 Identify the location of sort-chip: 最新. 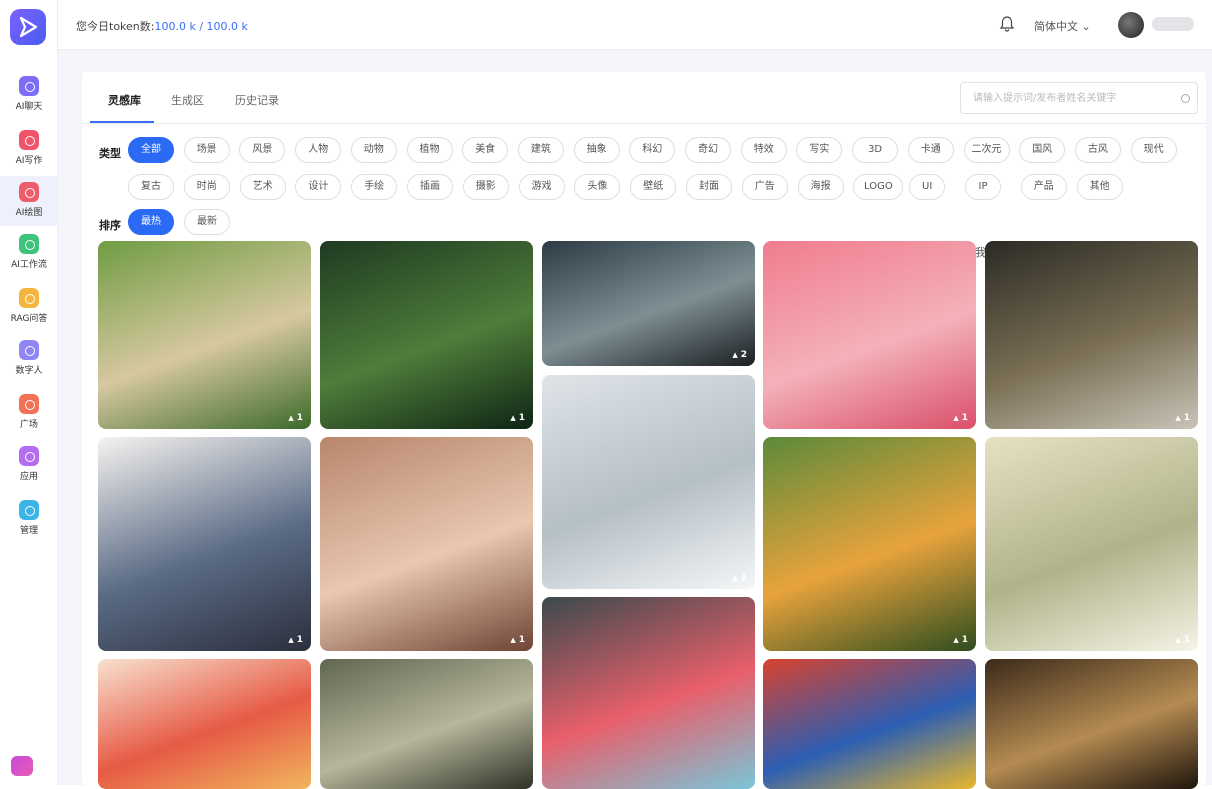
(207, 222).